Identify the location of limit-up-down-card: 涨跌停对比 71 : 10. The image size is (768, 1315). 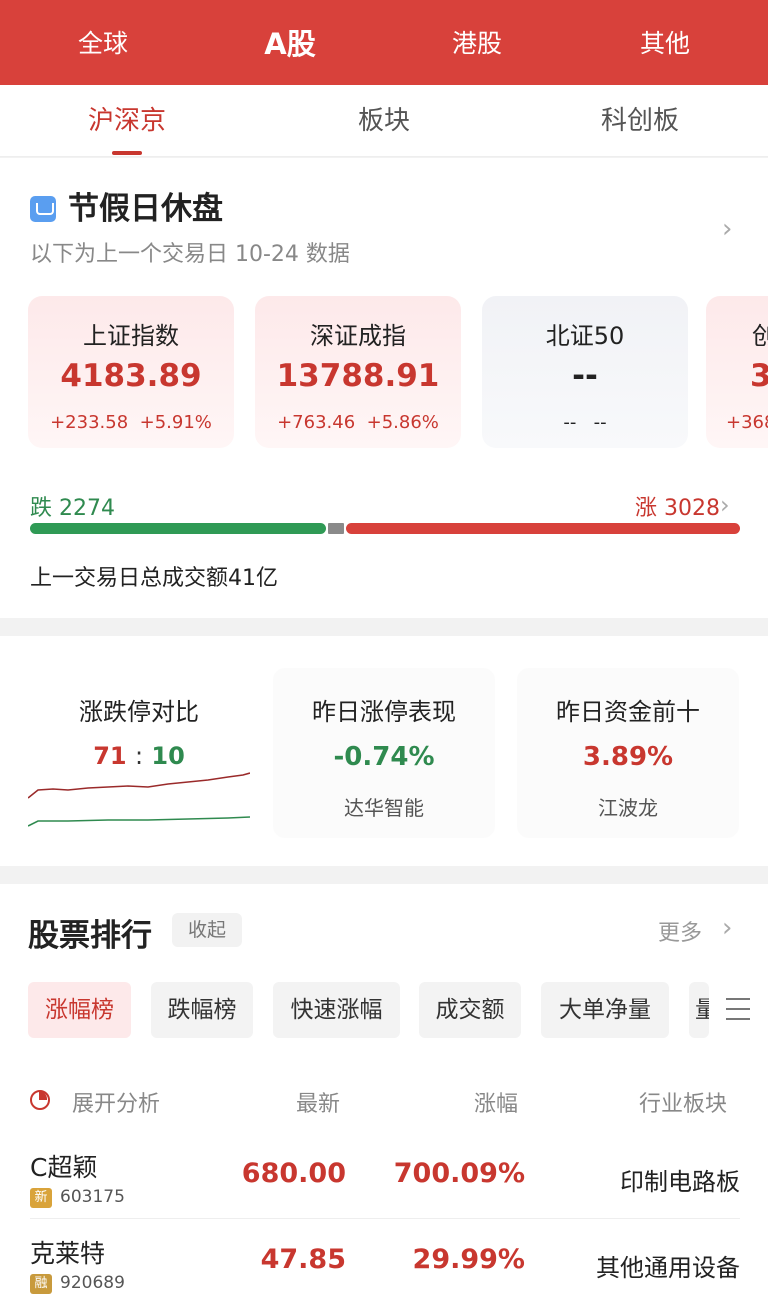
(139, 753).